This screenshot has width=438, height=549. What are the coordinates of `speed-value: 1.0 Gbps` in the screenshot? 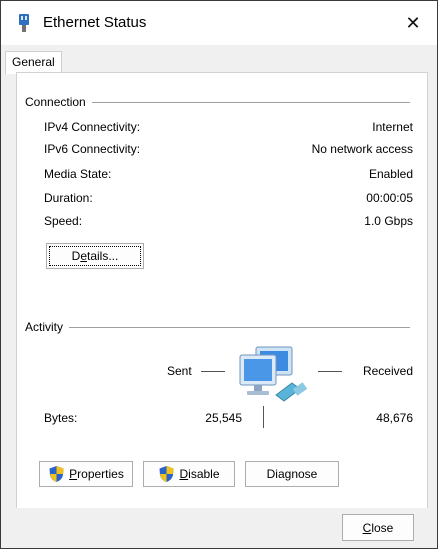 It's located at (388, 221).